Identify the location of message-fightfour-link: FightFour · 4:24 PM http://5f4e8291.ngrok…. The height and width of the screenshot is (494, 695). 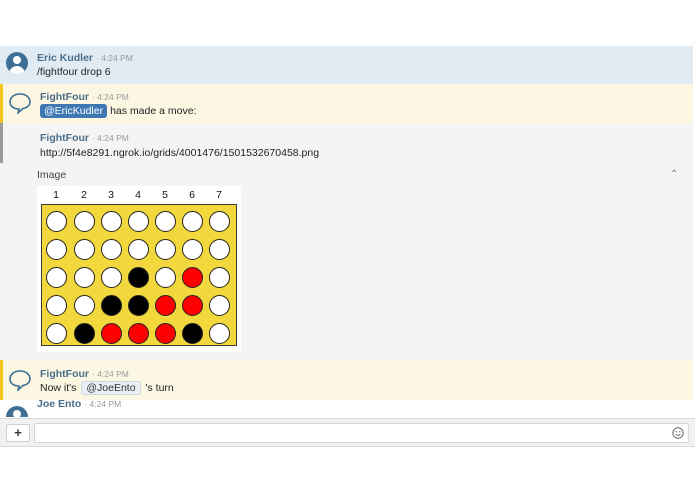
(346, 143).